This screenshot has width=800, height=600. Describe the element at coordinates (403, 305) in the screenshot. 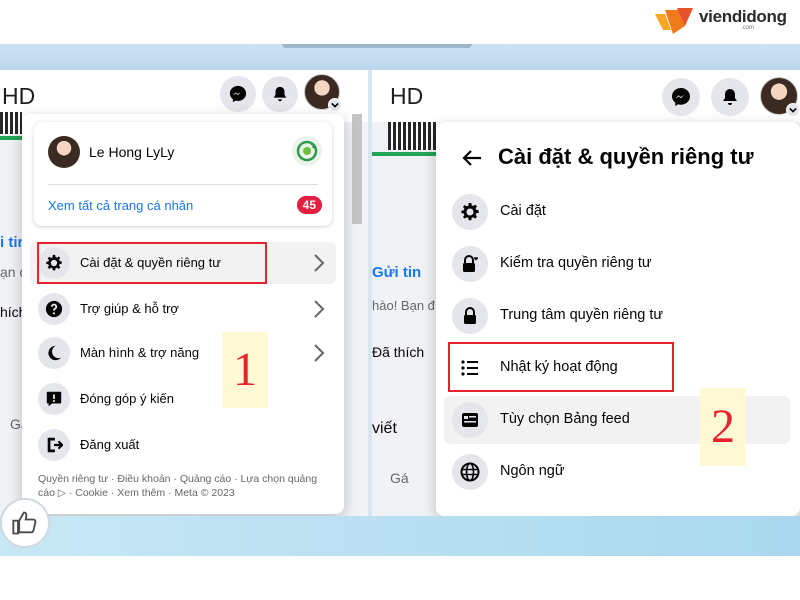

I see `bg-greeting: hào! Bạn đ` at that location.